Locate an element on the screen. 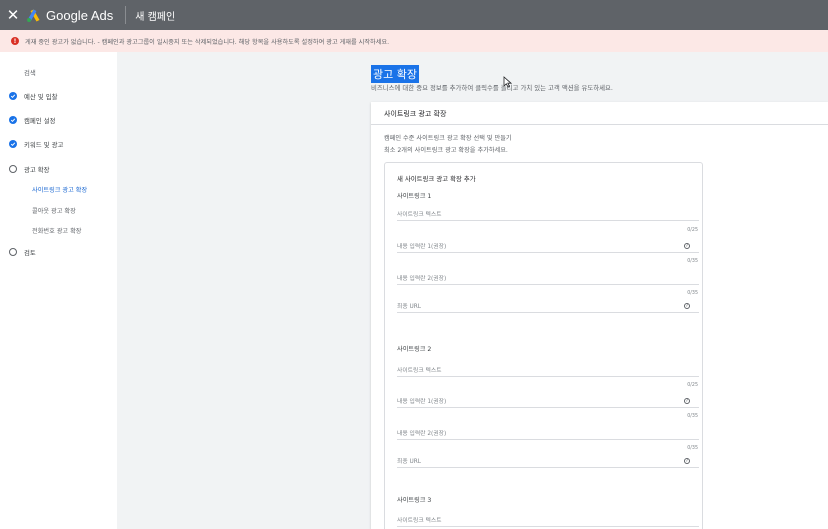 This screenshot has width=828, height=529. sitelink-1-title: 사이트링크 1 is located at coordinates (414, 196).